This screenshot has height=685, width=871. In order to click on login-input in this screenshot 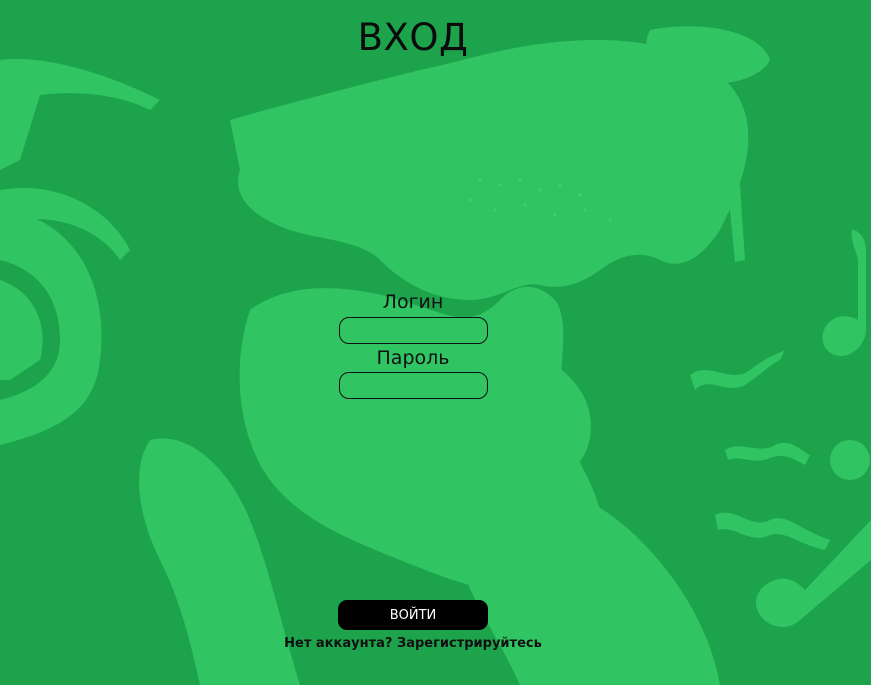, I will do `click(413, 330)`.